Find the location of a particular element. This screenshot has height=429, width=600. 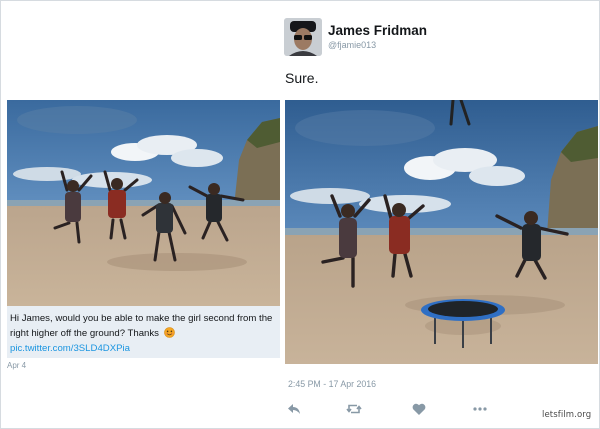

caption-pic-link: pic.twitter.com/3SLD4DXPia is located at coordinates (70, 348).